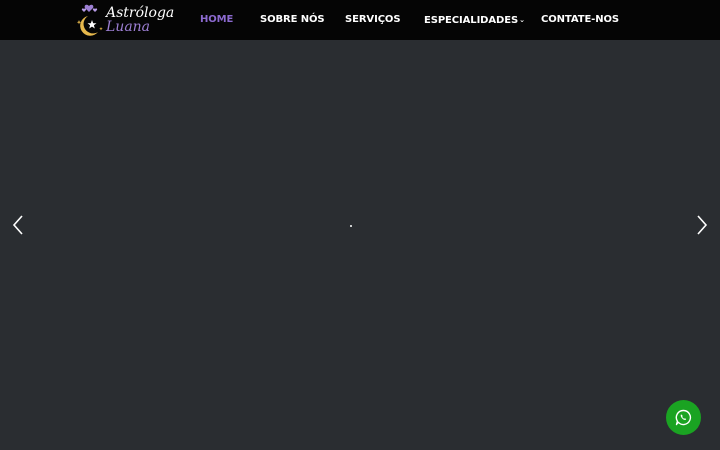 The image size is (720, 450). Describe the element at coordinates (89, 20) in the screenshot. I see `moon-star-icon` at that location.